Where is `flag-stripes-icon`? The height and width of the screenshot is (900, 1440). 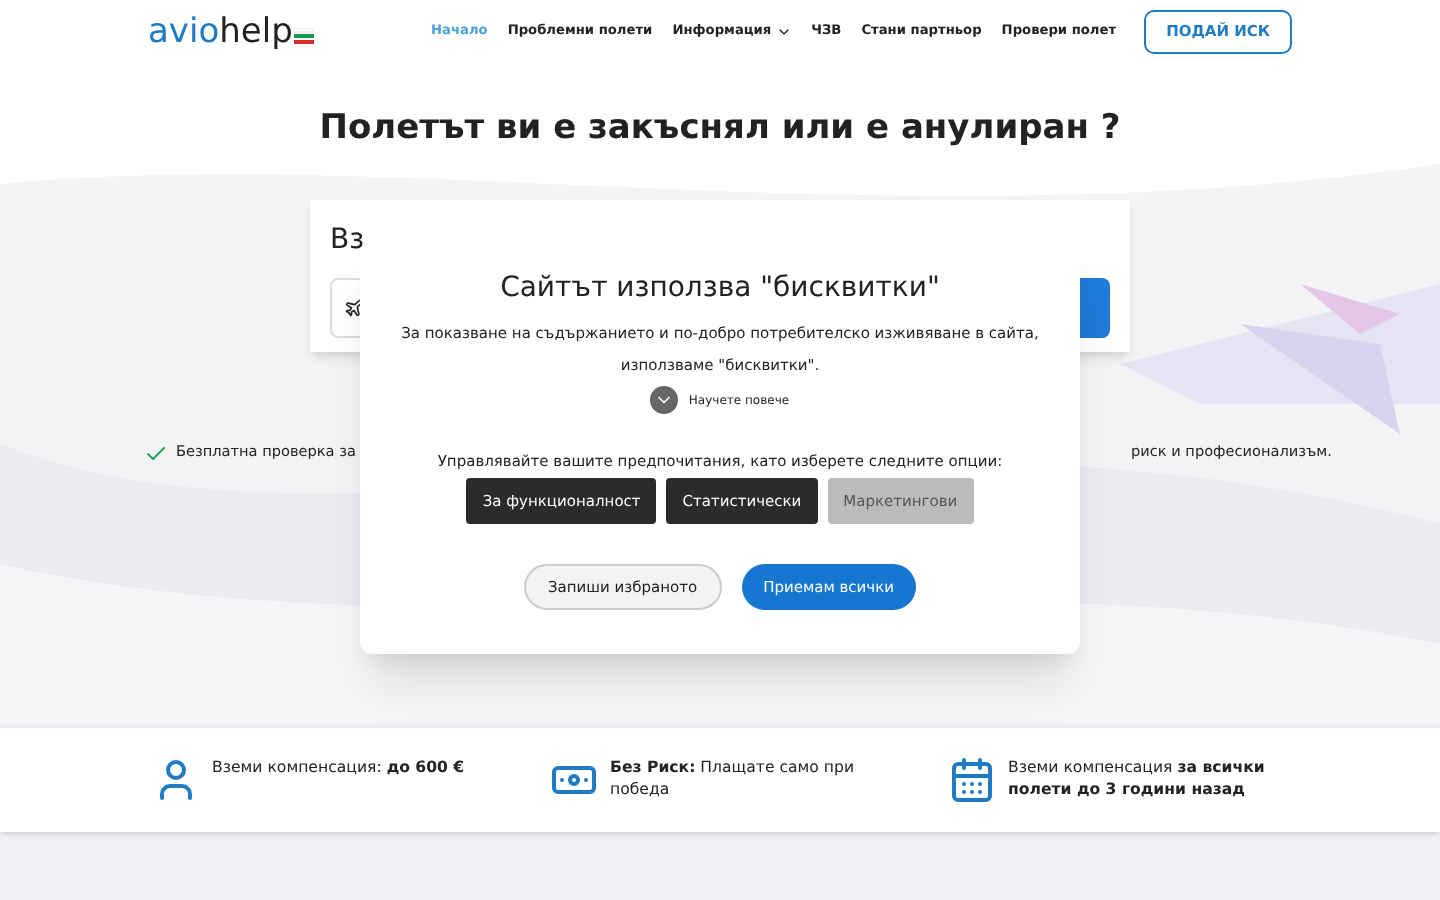 flag-stripes-icon is located at coordinates (304, 36).